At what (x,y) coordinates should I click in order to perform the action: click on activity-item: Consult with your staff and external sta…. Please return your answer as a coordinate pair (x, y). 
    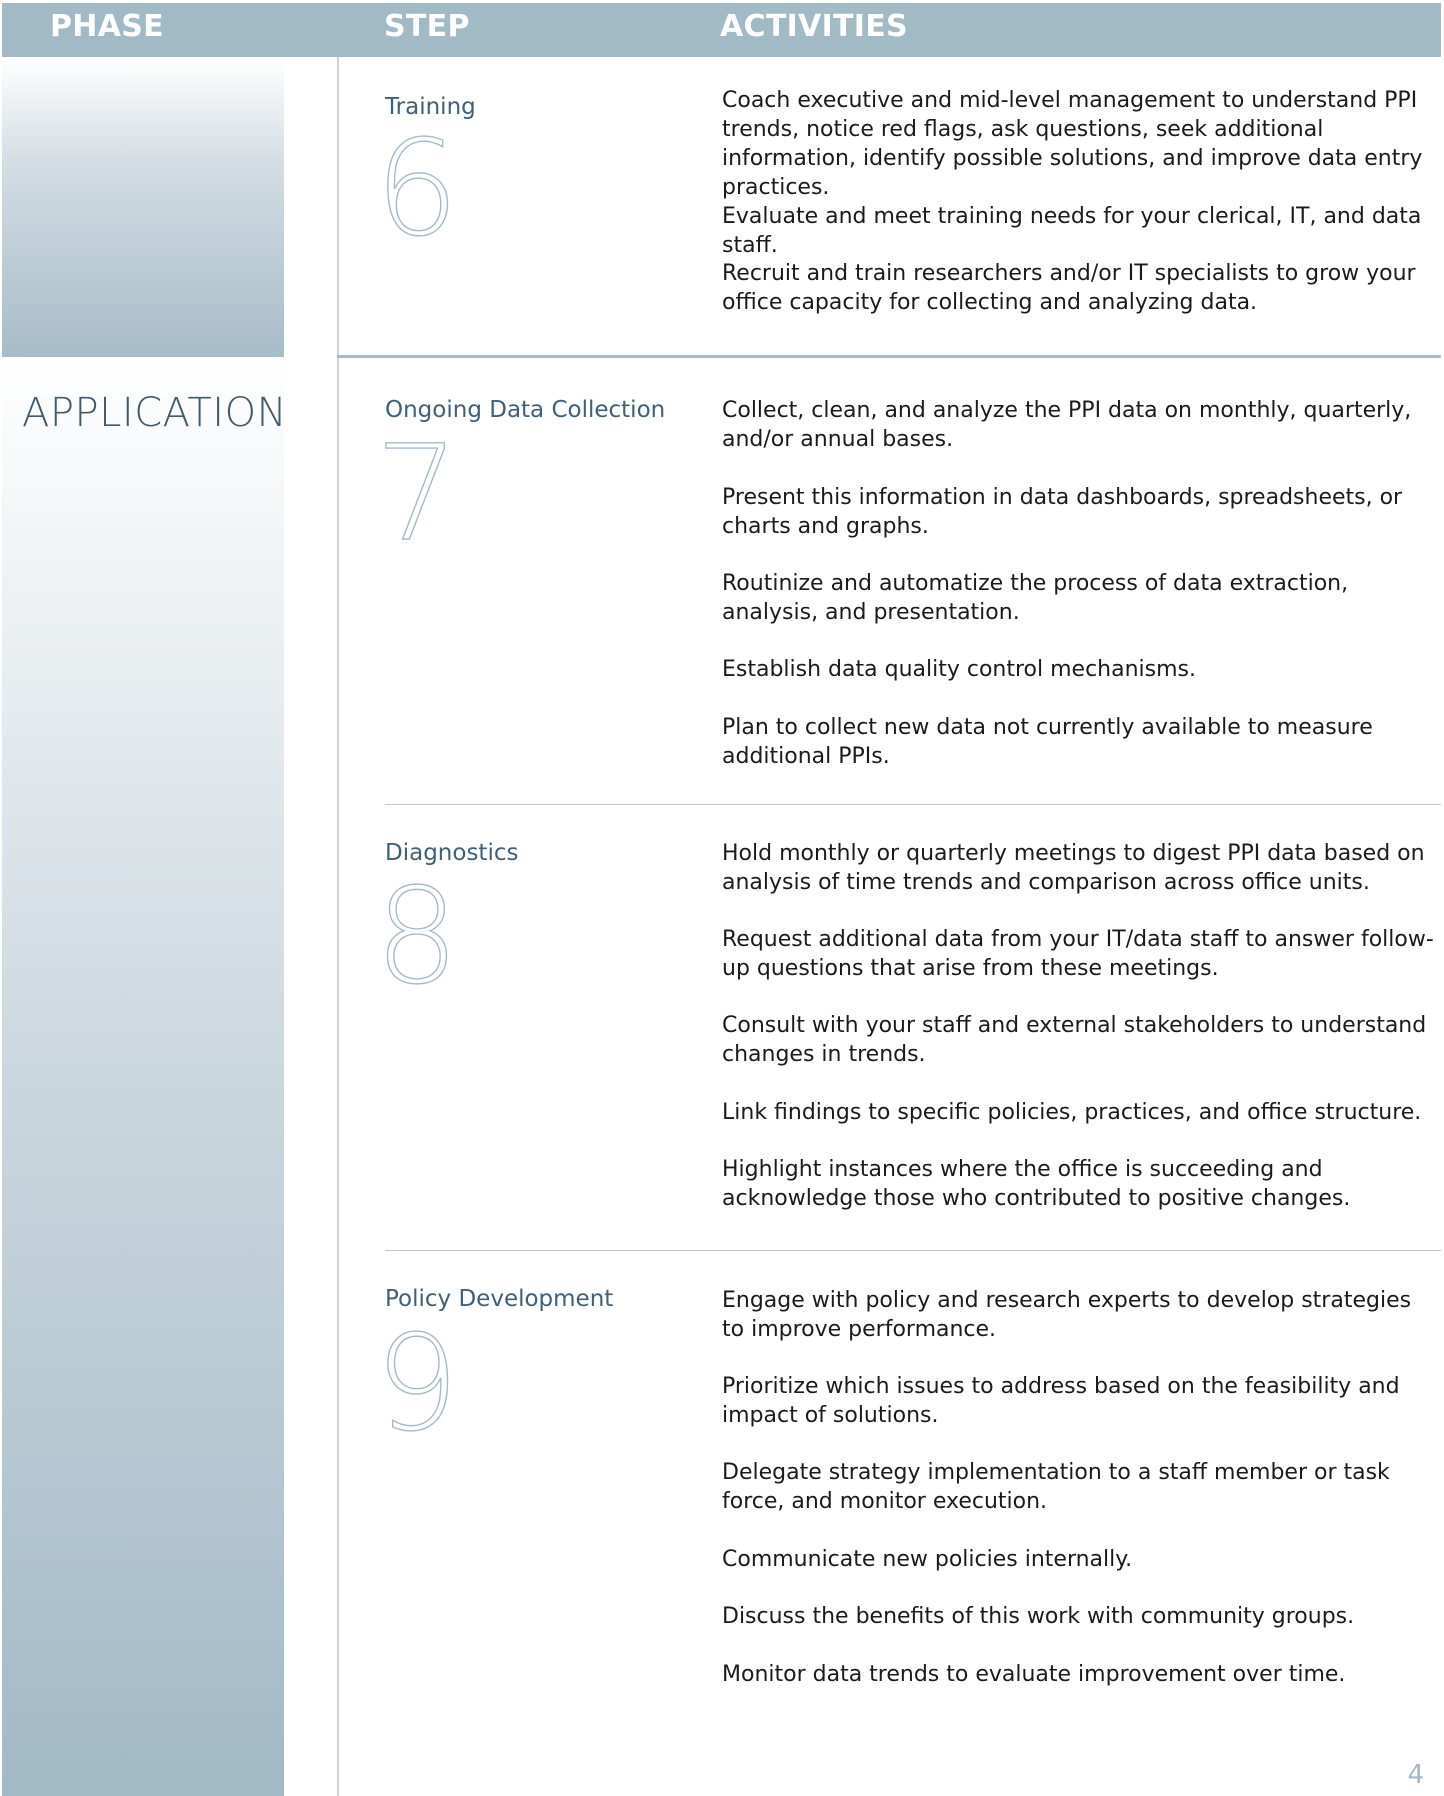
    Looking at the image, I should click on (1074, 1040).